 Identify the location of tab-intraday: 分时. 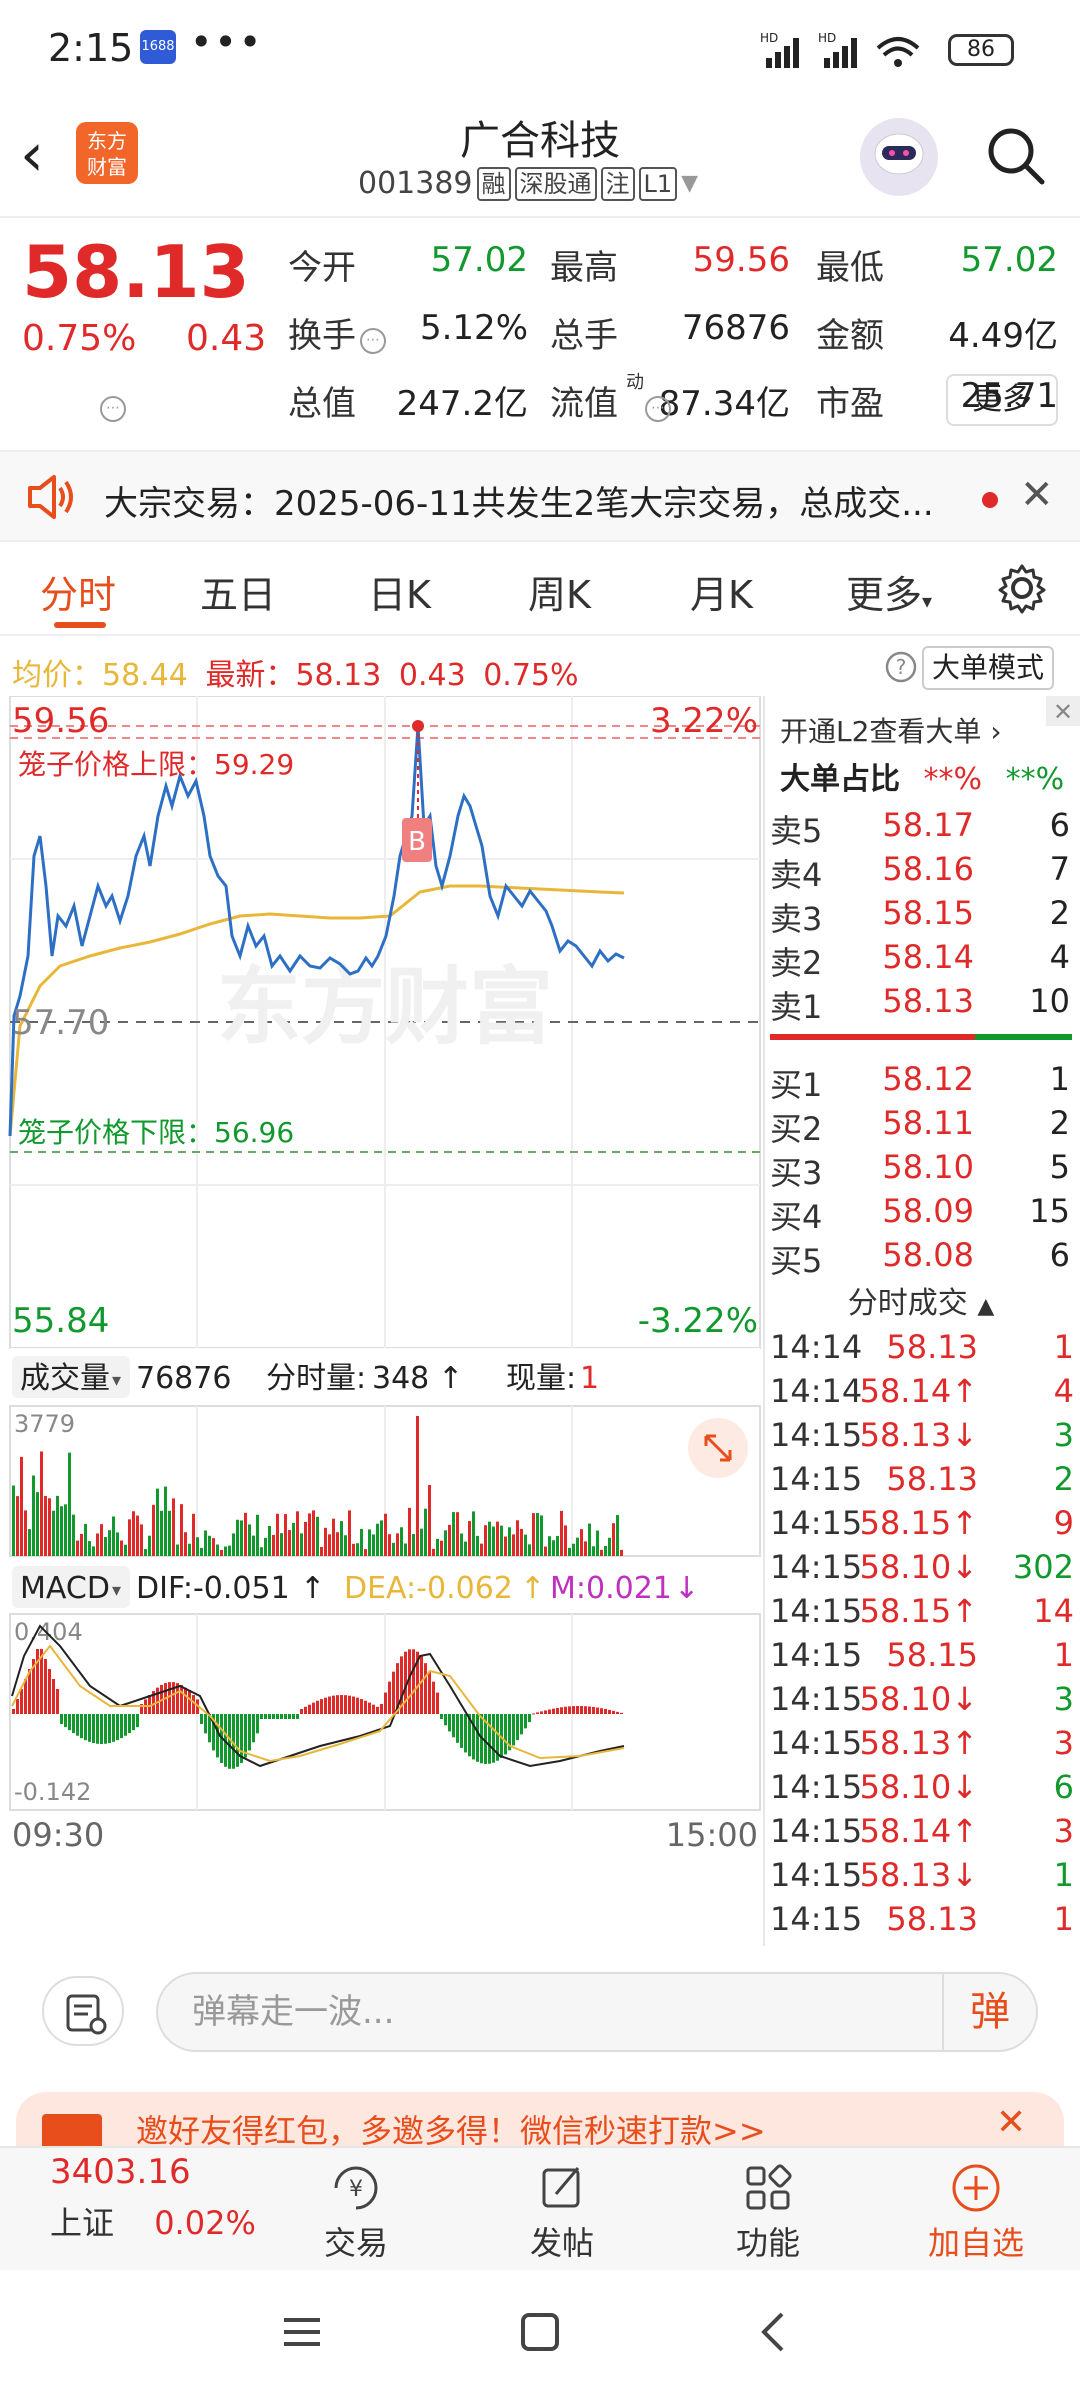
(78, 591).